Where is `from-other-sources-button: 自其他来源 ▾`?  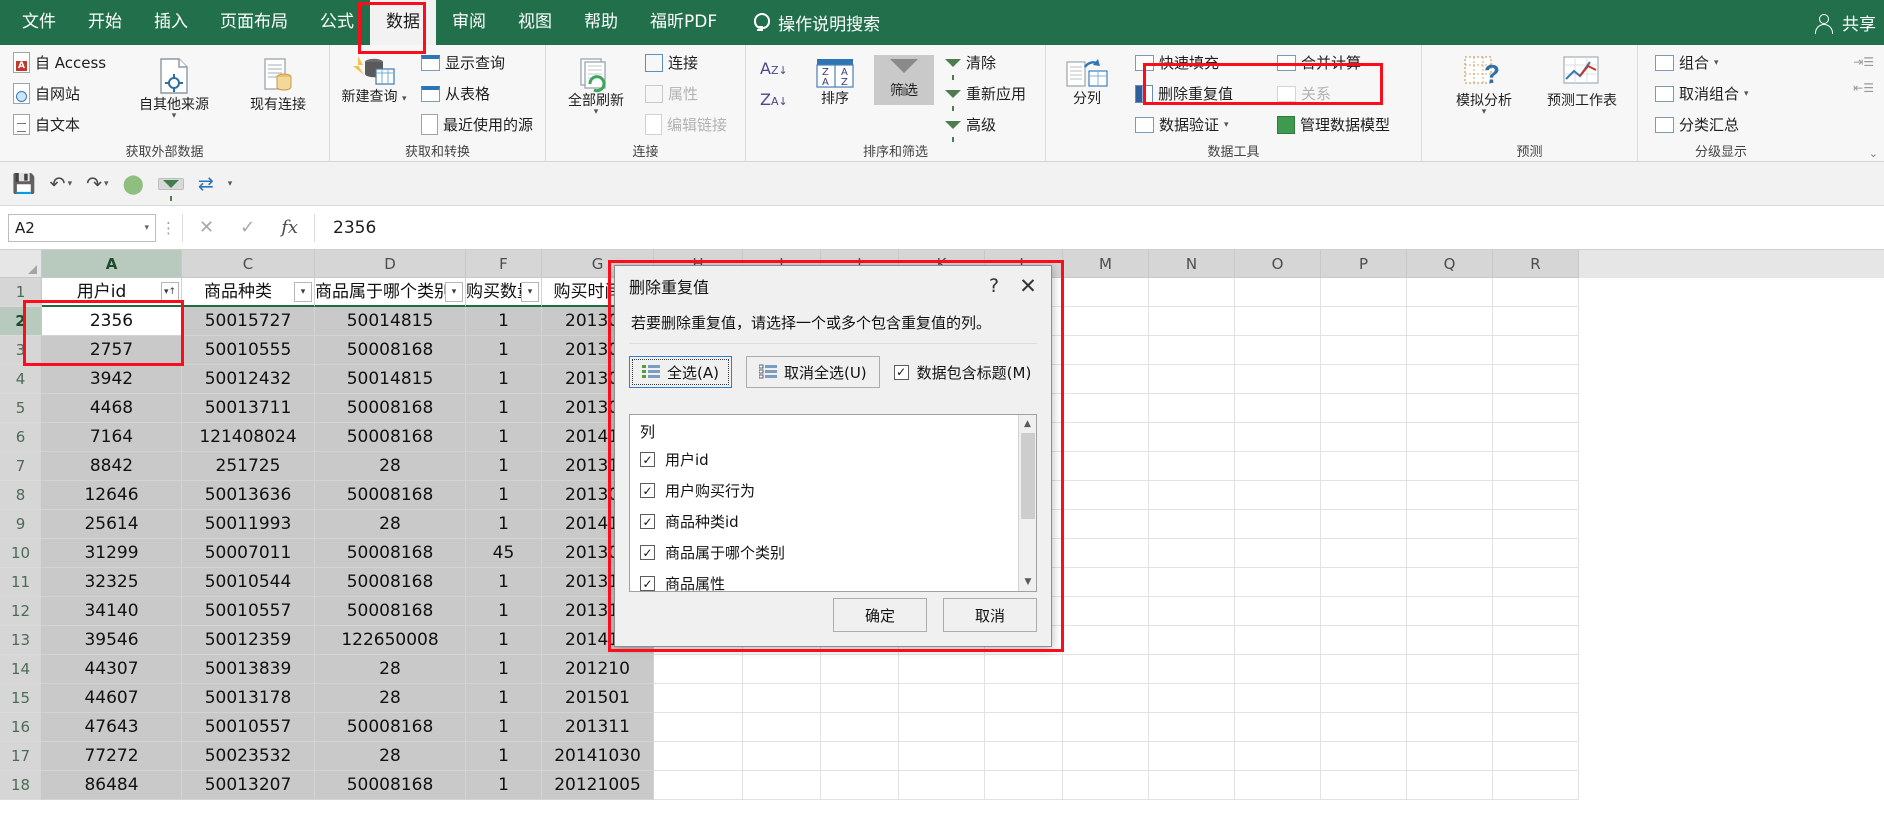 from-other-sources-button: 自其他来源 ▾ is located at coordinates (174, 89).